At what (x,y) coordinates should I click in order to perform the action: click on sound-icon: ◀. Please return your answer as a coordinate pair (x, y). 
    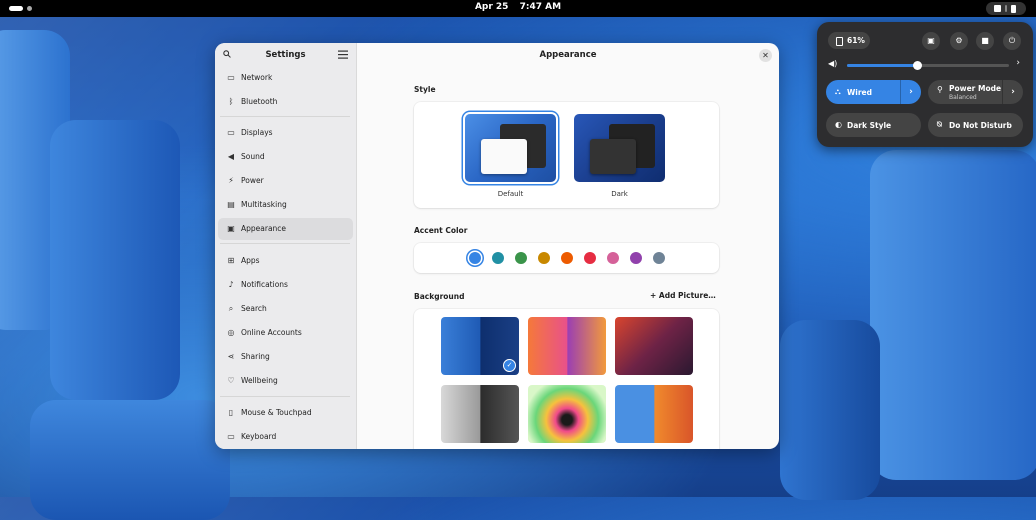
    Looking at the image, I should click on (231, 156).